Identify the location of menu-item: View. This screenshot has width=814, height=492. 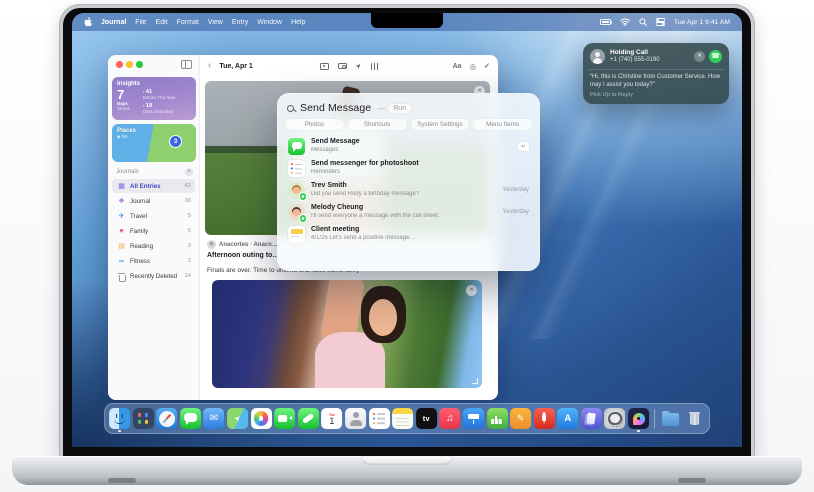
(215, 22).